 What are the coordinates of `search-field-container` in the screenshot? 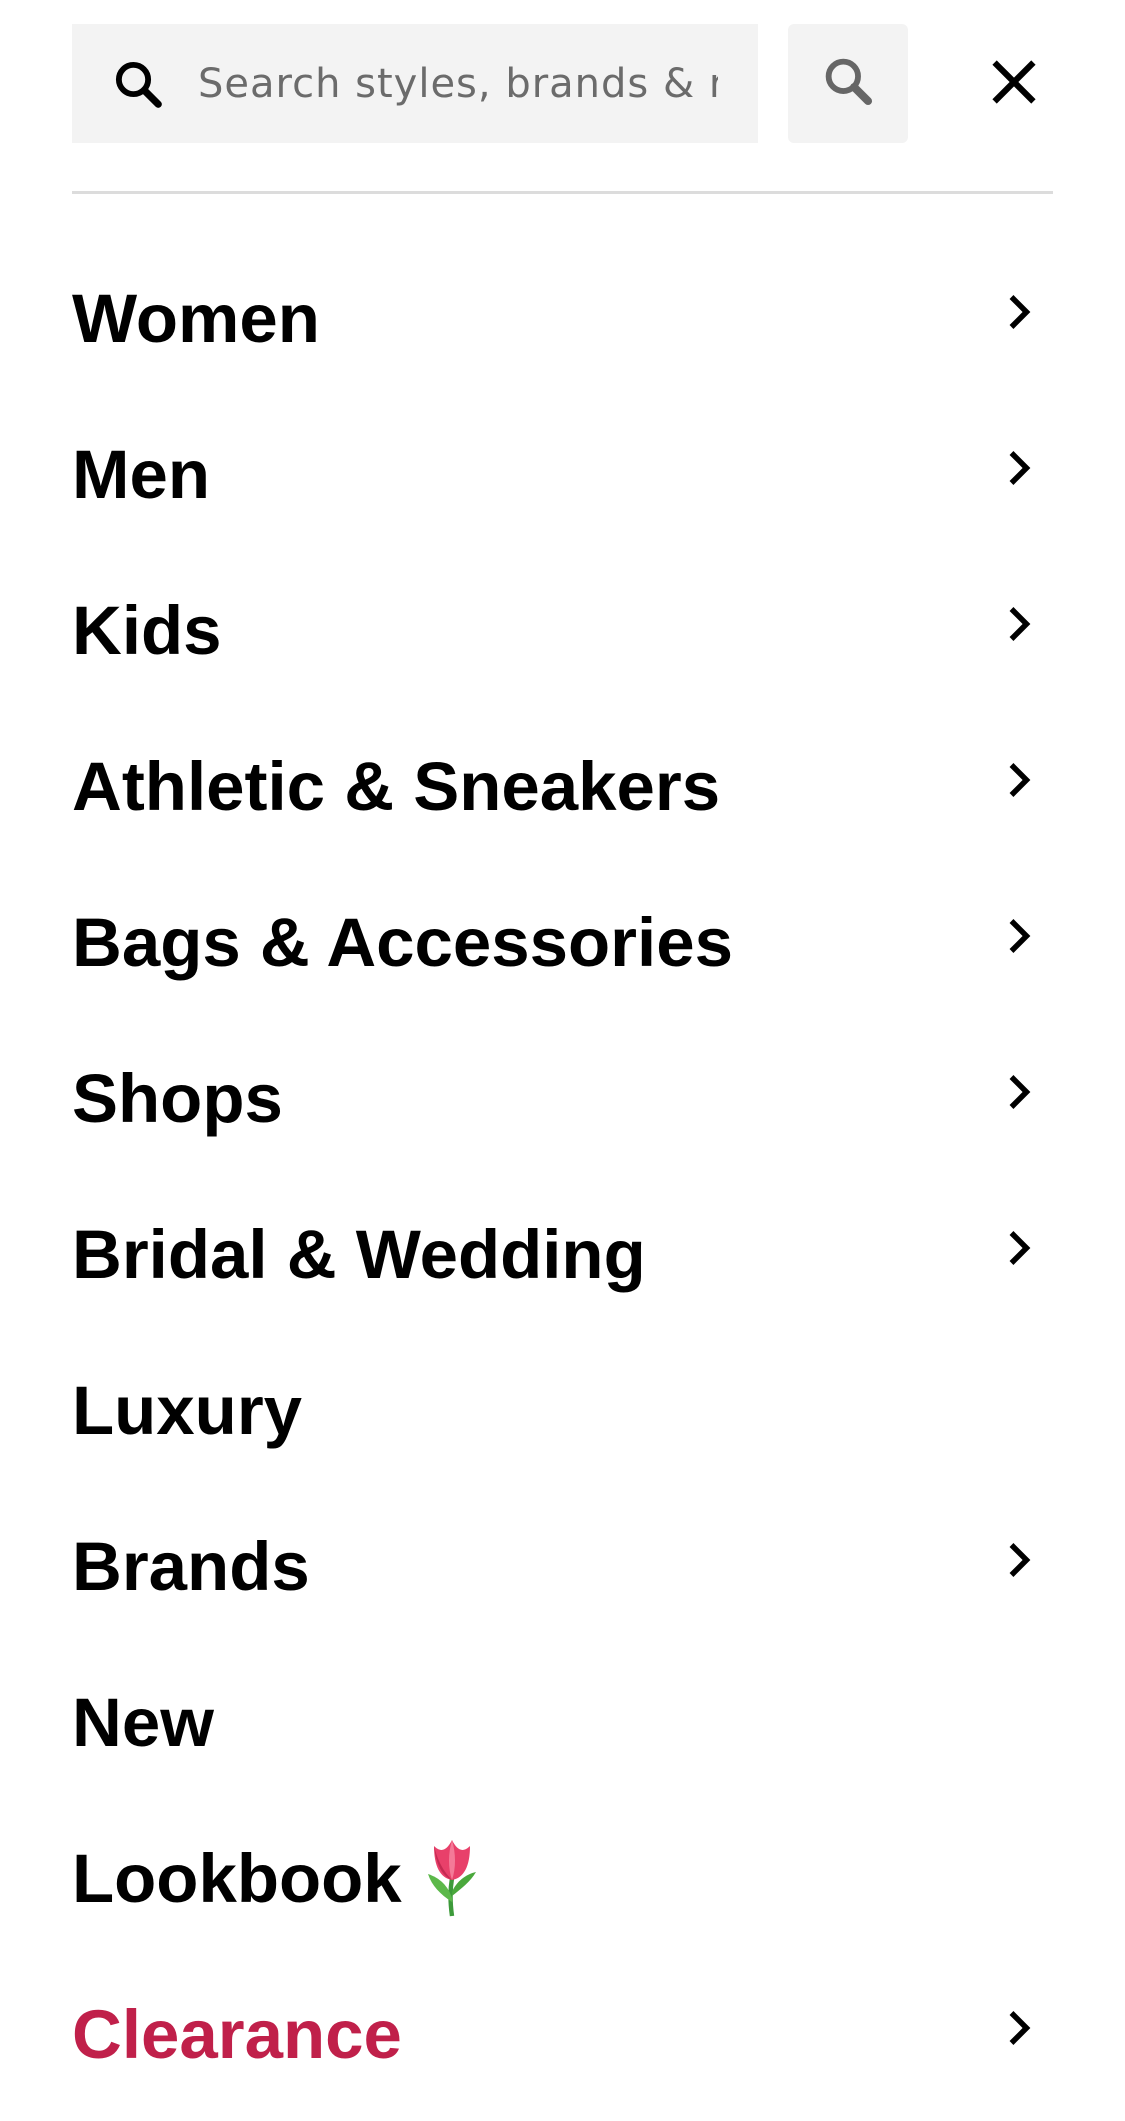 It's located at (415, 83).